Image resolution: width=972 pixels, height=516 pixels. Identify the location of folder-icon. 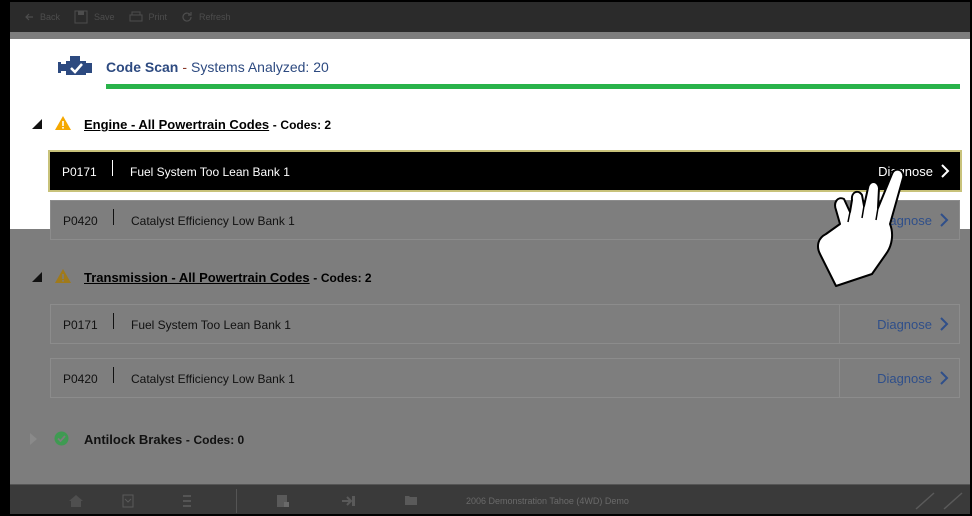
(411, 500).